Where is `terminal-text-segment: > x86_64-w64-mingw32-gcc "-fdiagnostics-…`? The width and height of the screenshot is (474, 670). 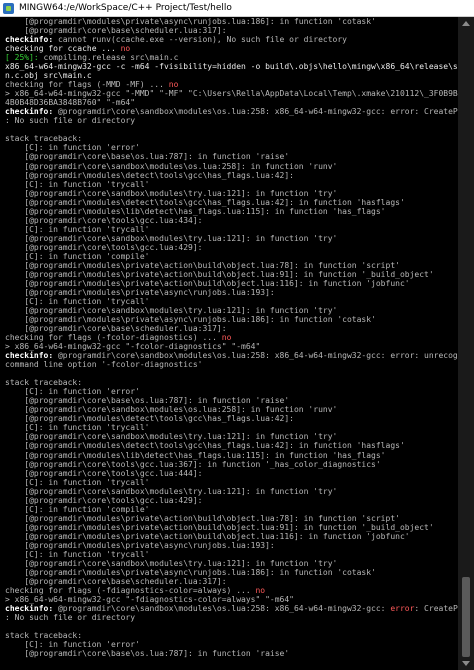 terminal-text-segment: > x86_64-w64-mingw32-gcc "-fdiagnostics-… is located at coordinates (149, 599).